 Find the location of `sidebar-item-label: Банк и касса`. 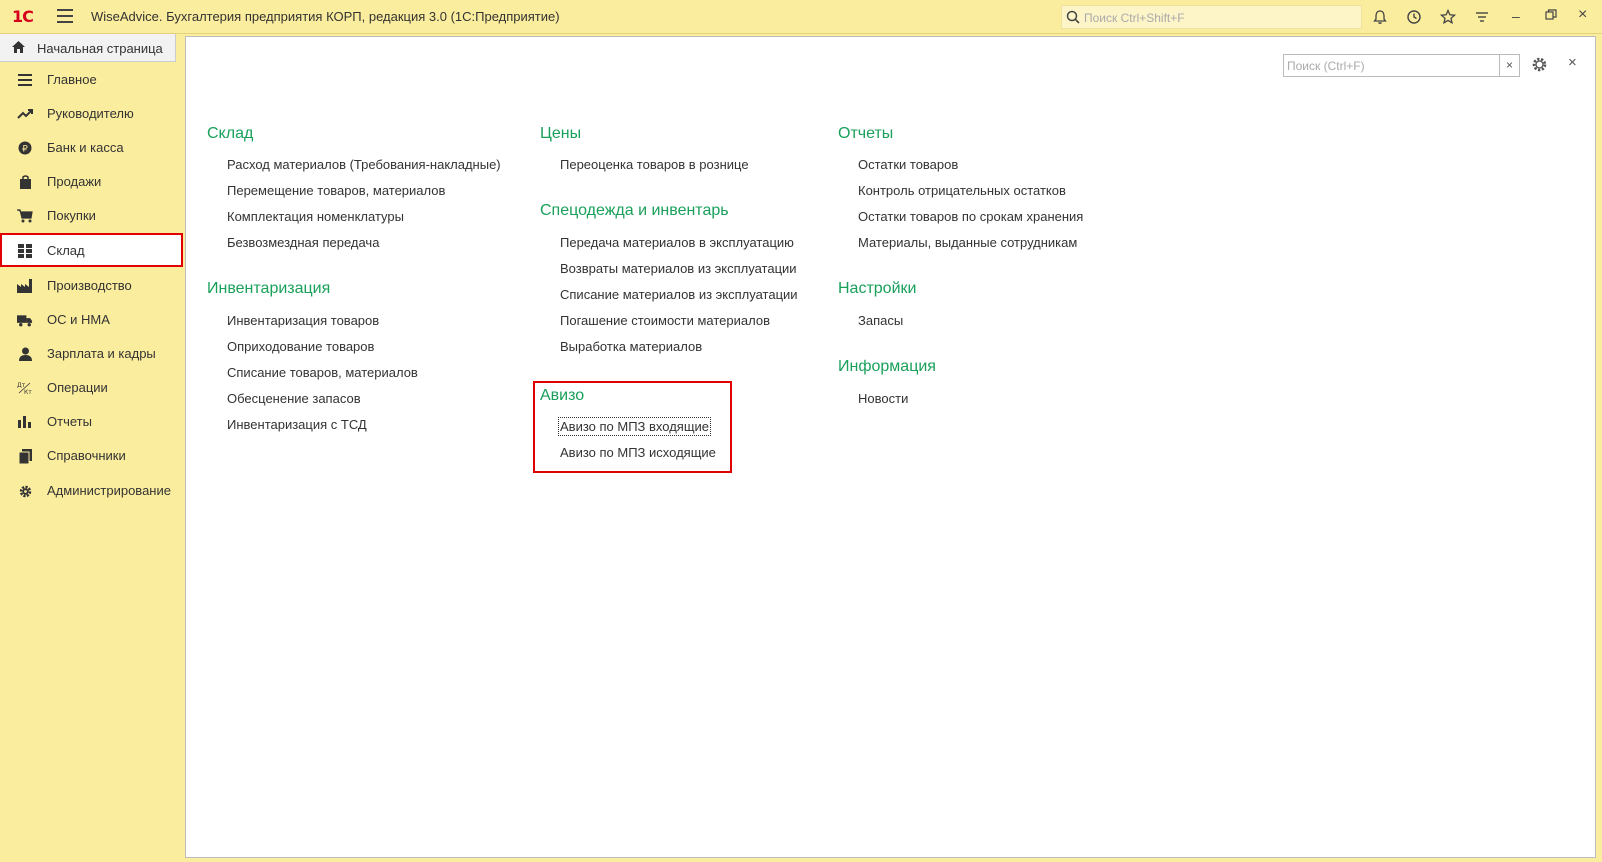

sidebar-item-label: Банк и касса is located at coordinates (85, 147).